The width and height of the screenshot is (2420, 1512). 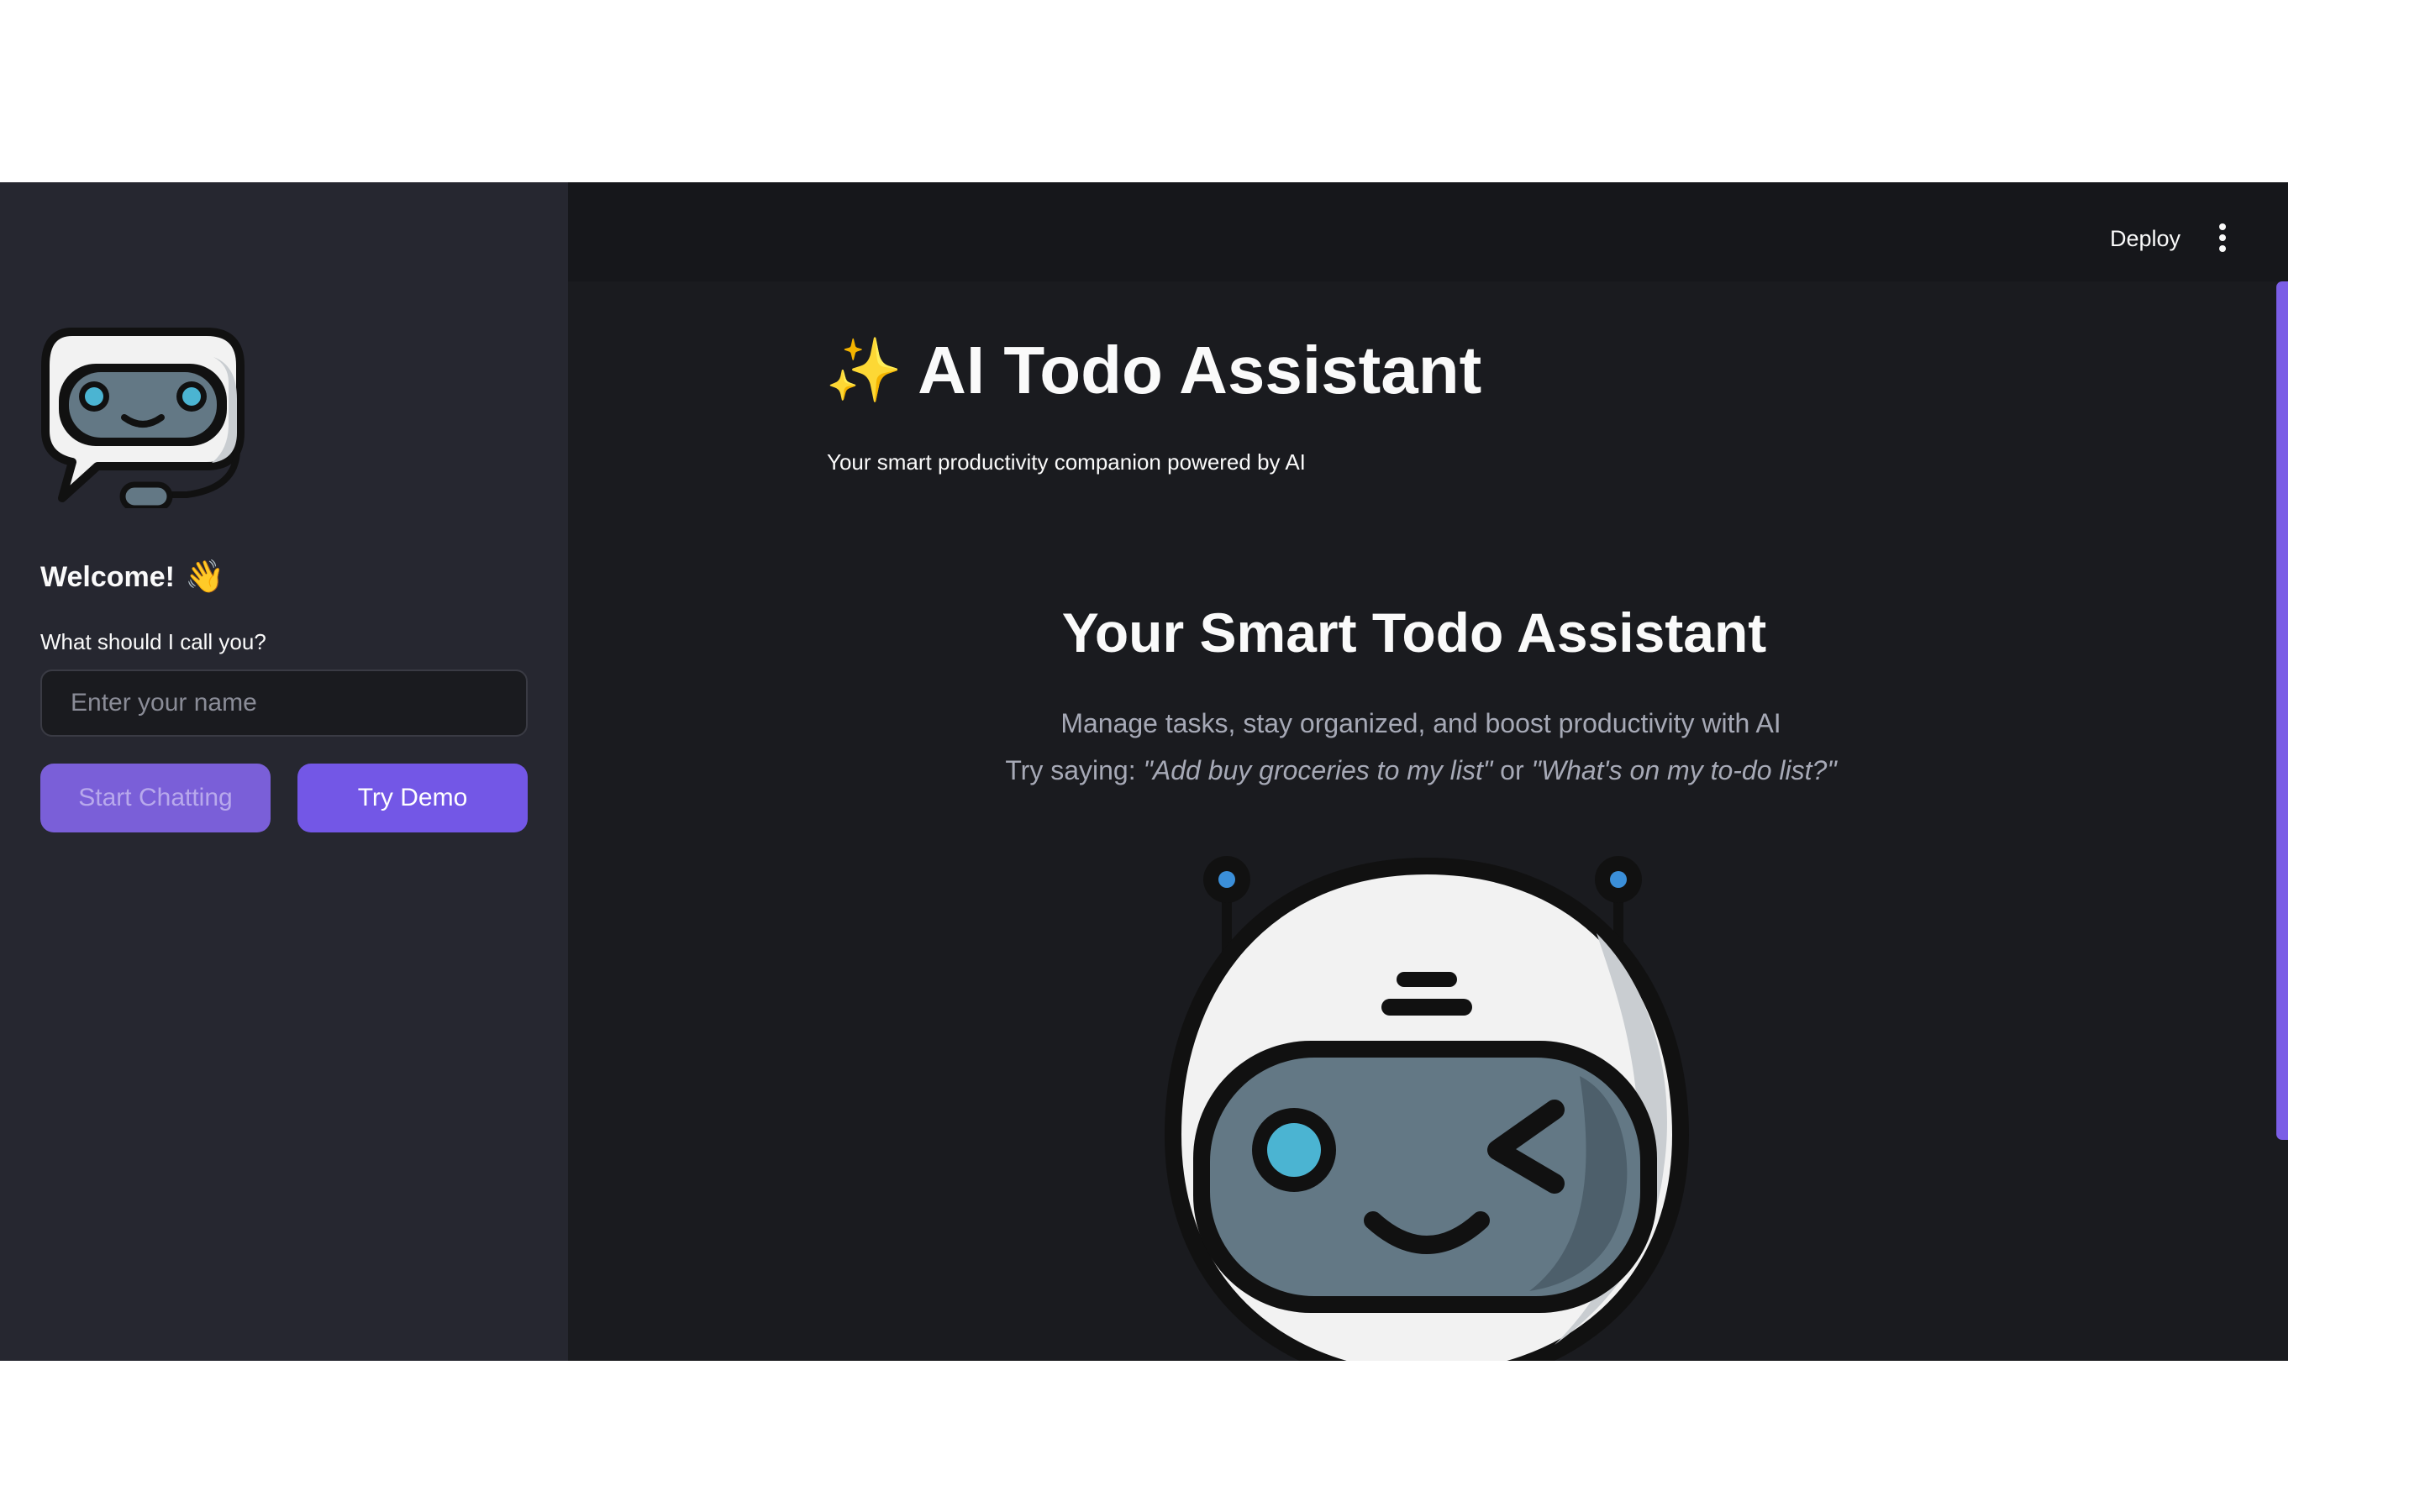 I want to click on top-header: Deploy, so click(x=1428, y=231).